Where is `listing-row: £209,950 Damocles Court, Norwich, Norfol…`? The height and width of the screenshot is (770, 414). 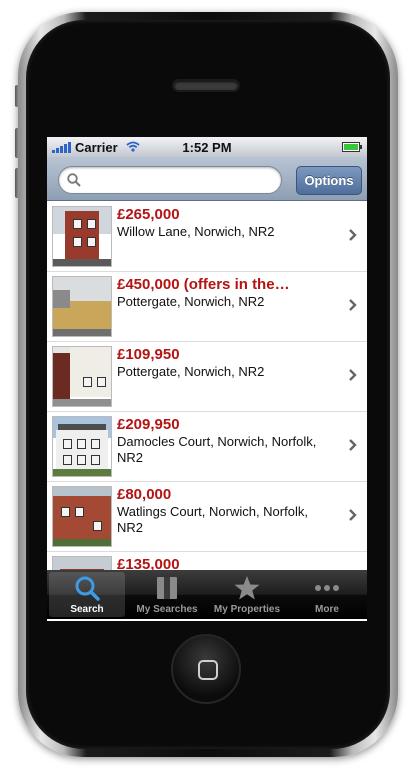 listing-row: £209,950 Damocles Court, Norwich, Norfol… is located at coordinates (207, 447).